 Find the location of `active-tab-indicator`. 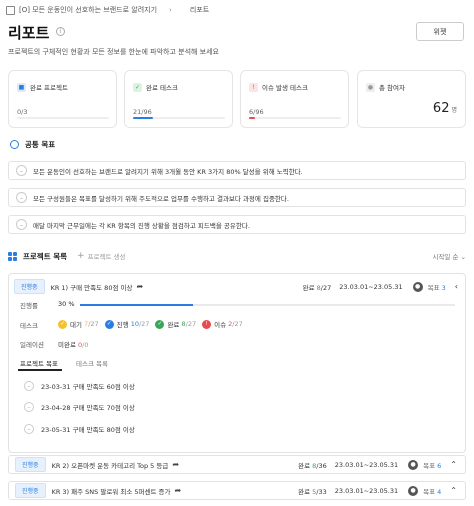

active-tab-indicator is located at coordinates (40, 370).